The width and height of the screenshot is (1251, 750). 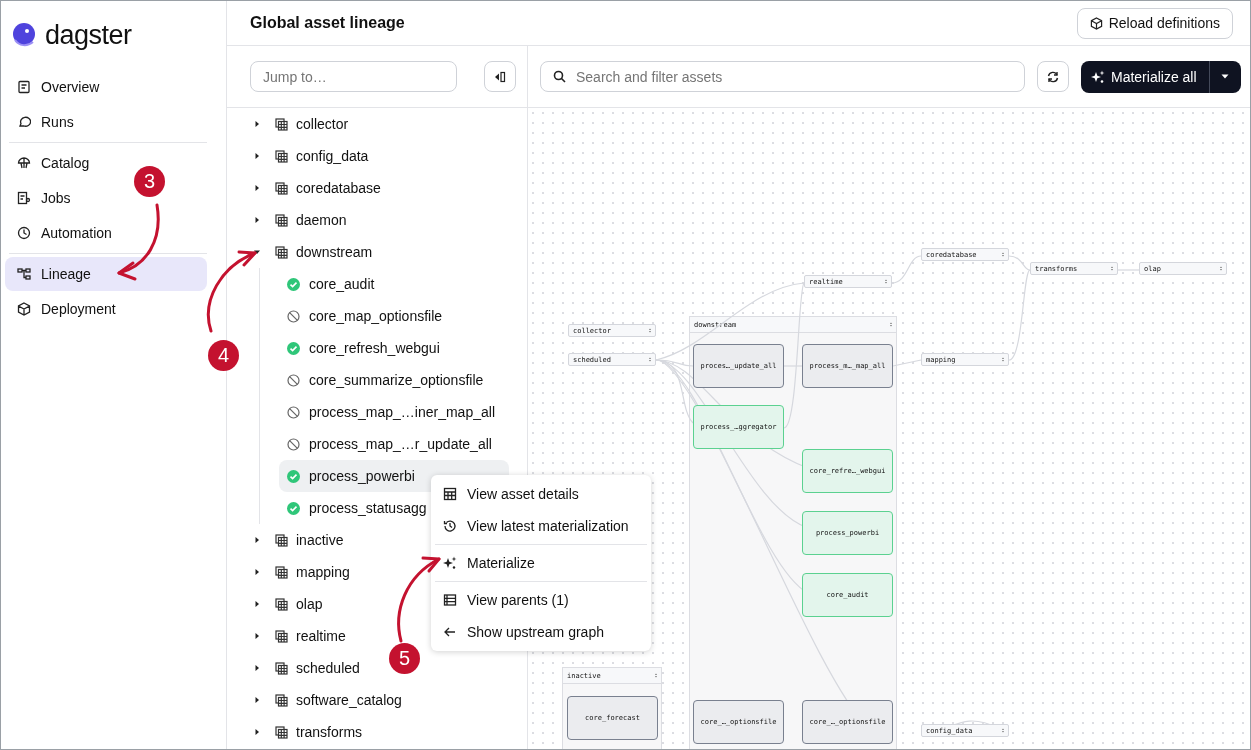 What do you see at coordinates (394, 412) in the screenshot?
I see `asset-row: process_map_…iner_map_all` at bounding box center [394, 412].